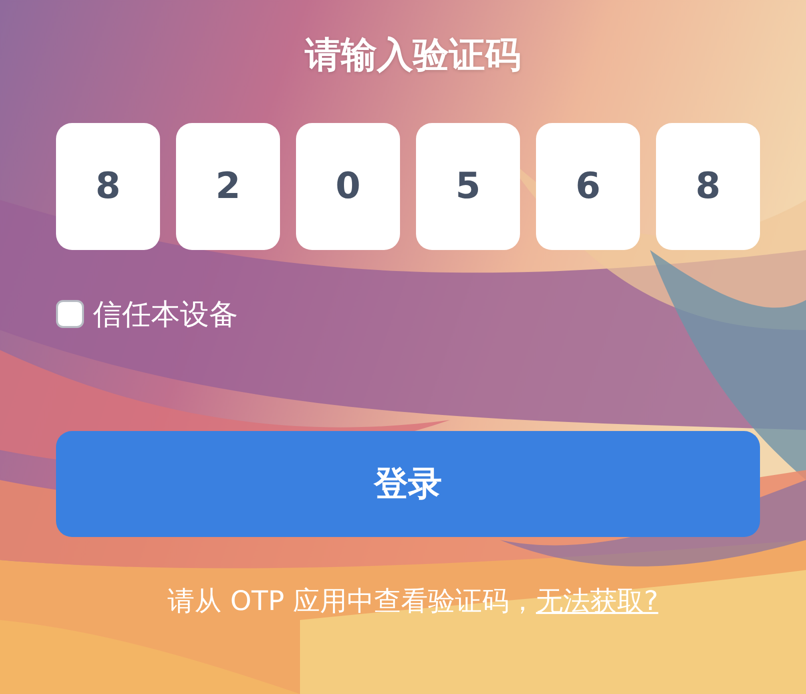 This screenshot has height=694, width=806. I want to click on code-digit-field: 0, so click(348, 186).